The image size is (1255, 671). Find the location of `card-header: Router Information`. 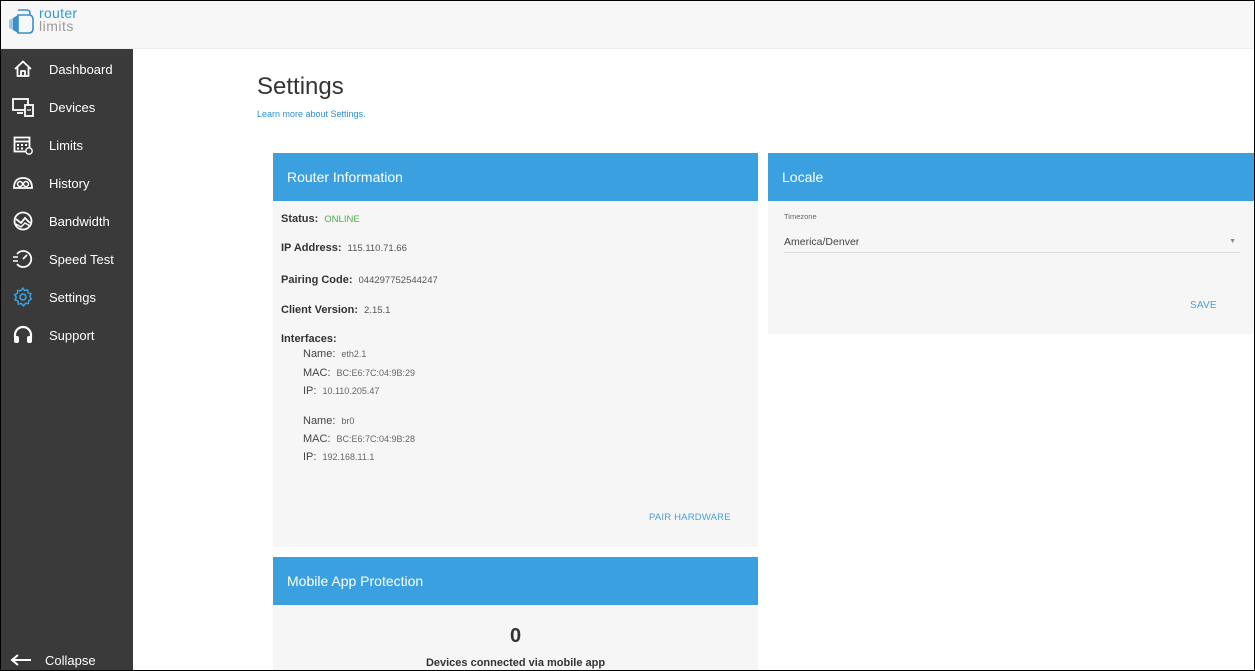

card-header: Router Information is located at coordinates (515, 177).